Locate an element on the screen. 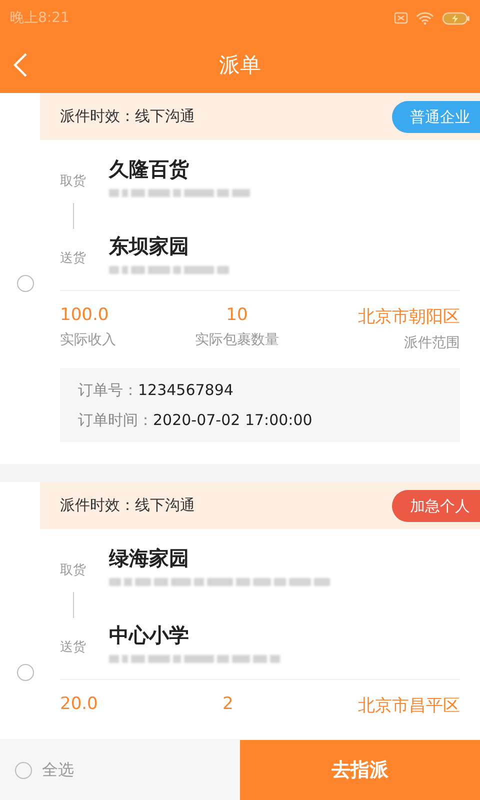 The height and width of the screenshot is (800, 480). stat-label: 派件范围 is located at coordinates (432, 343).